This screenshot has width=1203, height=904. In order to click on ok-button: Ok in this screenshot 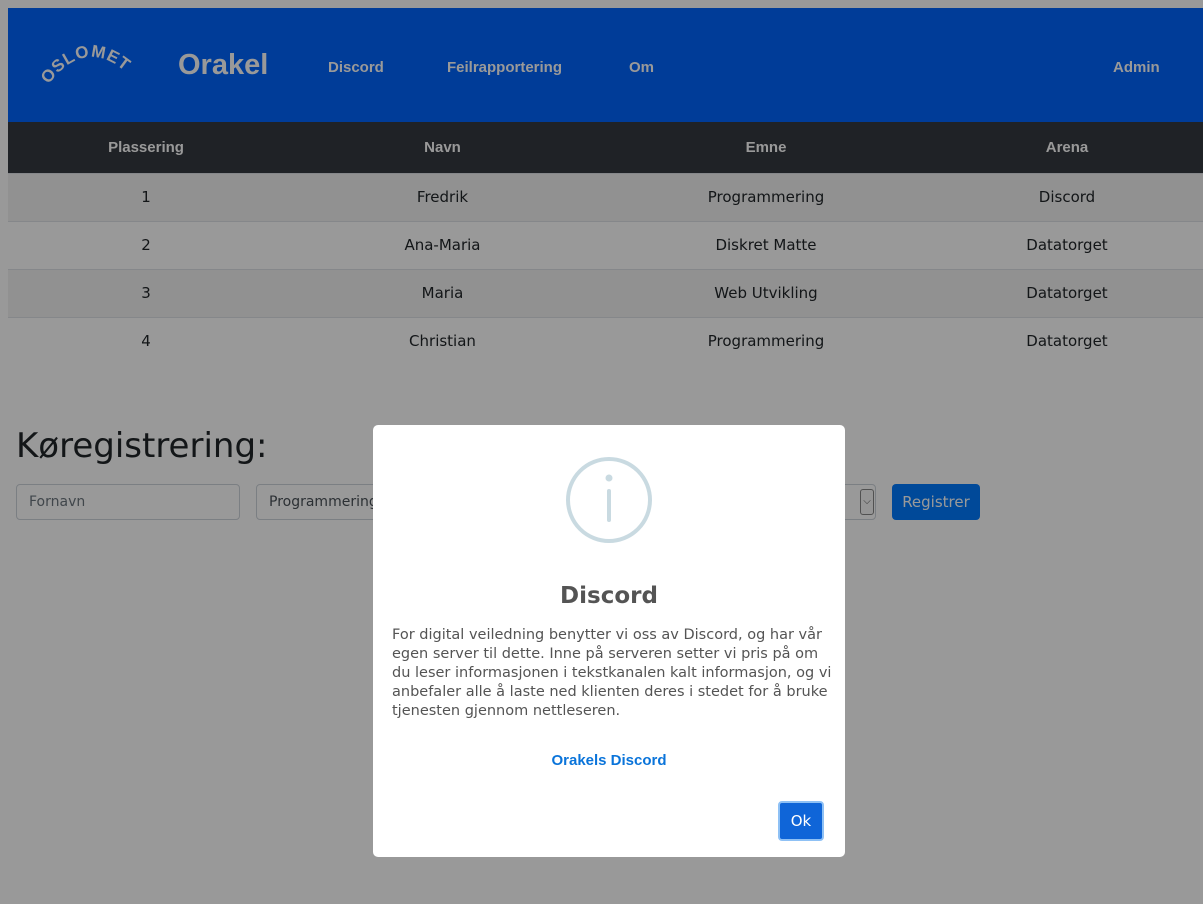, I will do `click(801, 821)`.